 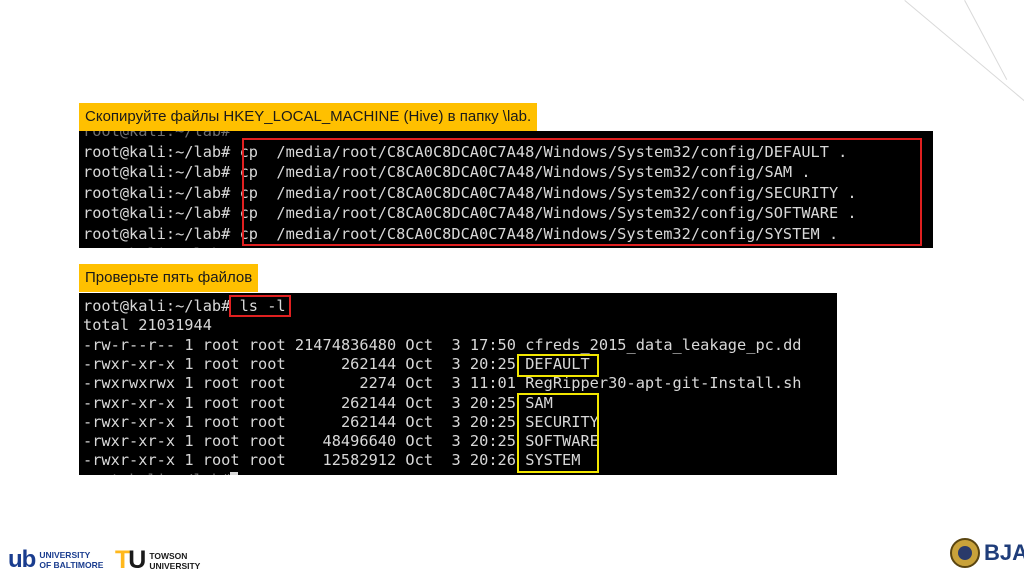 I want to click on ub-mark: ub, so click(x=22, y=559).